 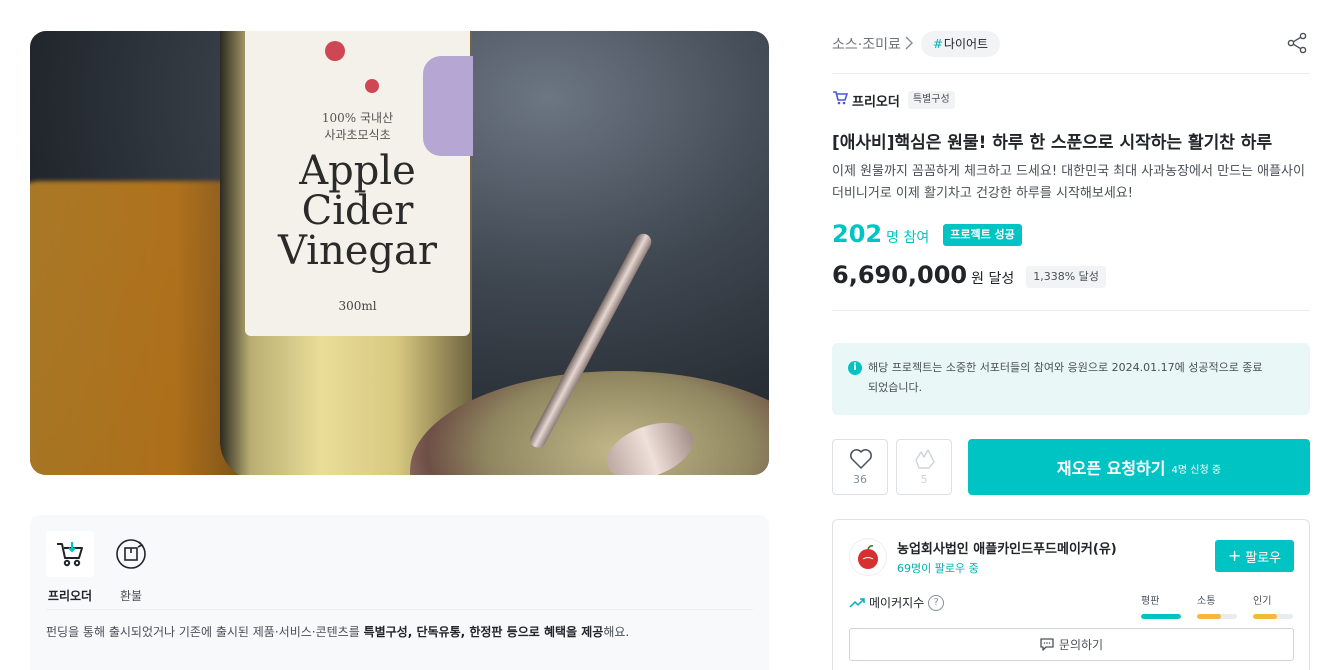 I want to click on like-count: 36, so click(x=860, y=479).